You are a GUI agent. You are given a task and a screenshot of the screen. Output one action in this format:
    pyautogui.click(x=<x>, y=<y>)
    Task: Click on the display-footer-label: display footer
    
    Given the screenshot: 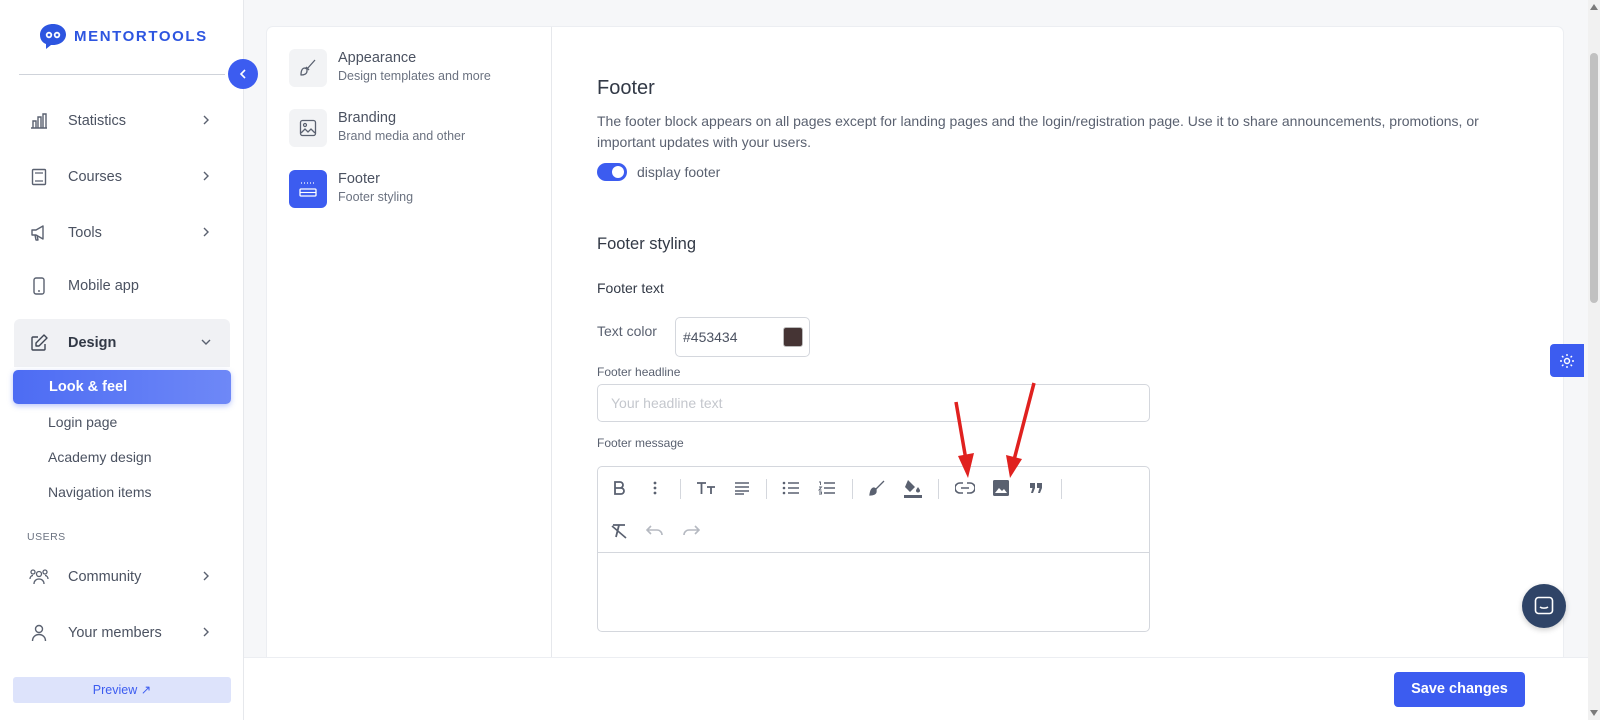 What is the action you would take?
    pyautogui.click(x=679, y=172)
    